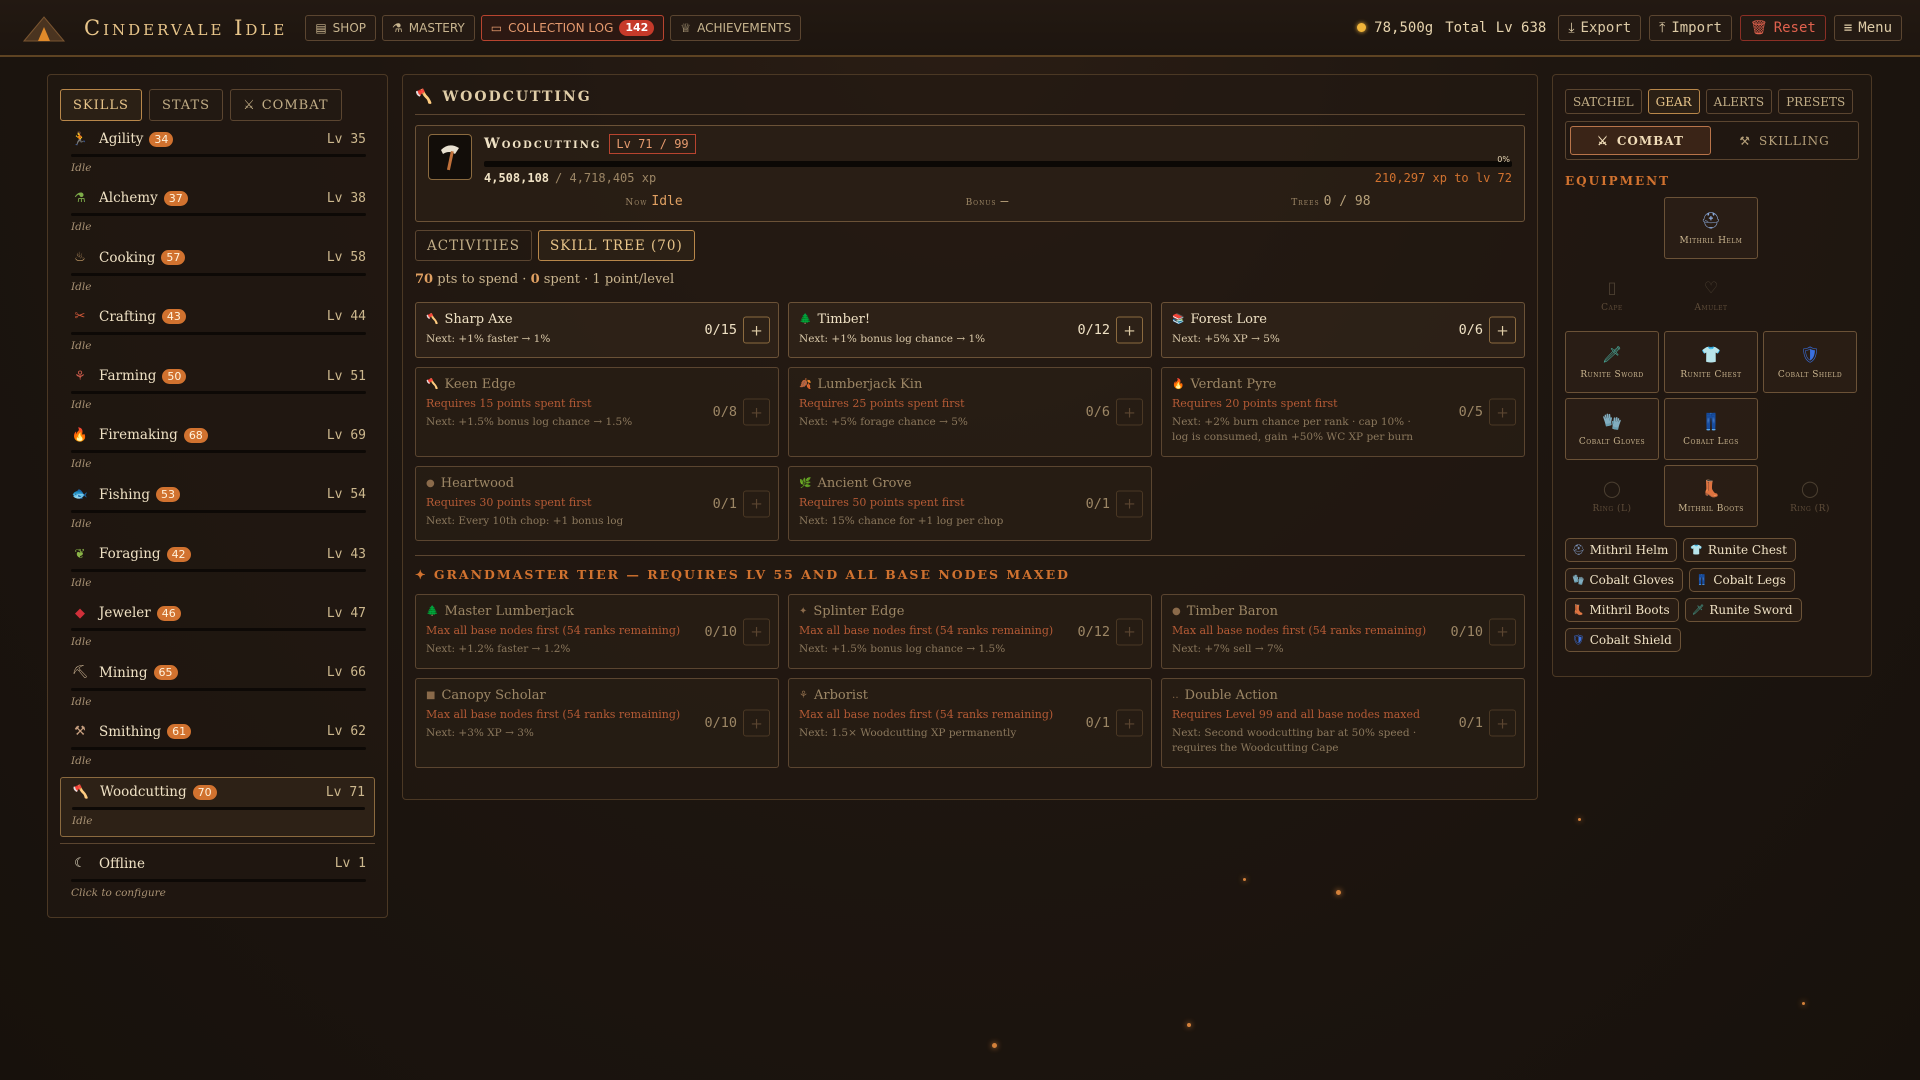 The width and height of the screenshot is (1920, 1080). What do you see at coordinates (81, 792) in the screenshot?
I see `skill-icon: 🪓` at bounding box center [81, 792].